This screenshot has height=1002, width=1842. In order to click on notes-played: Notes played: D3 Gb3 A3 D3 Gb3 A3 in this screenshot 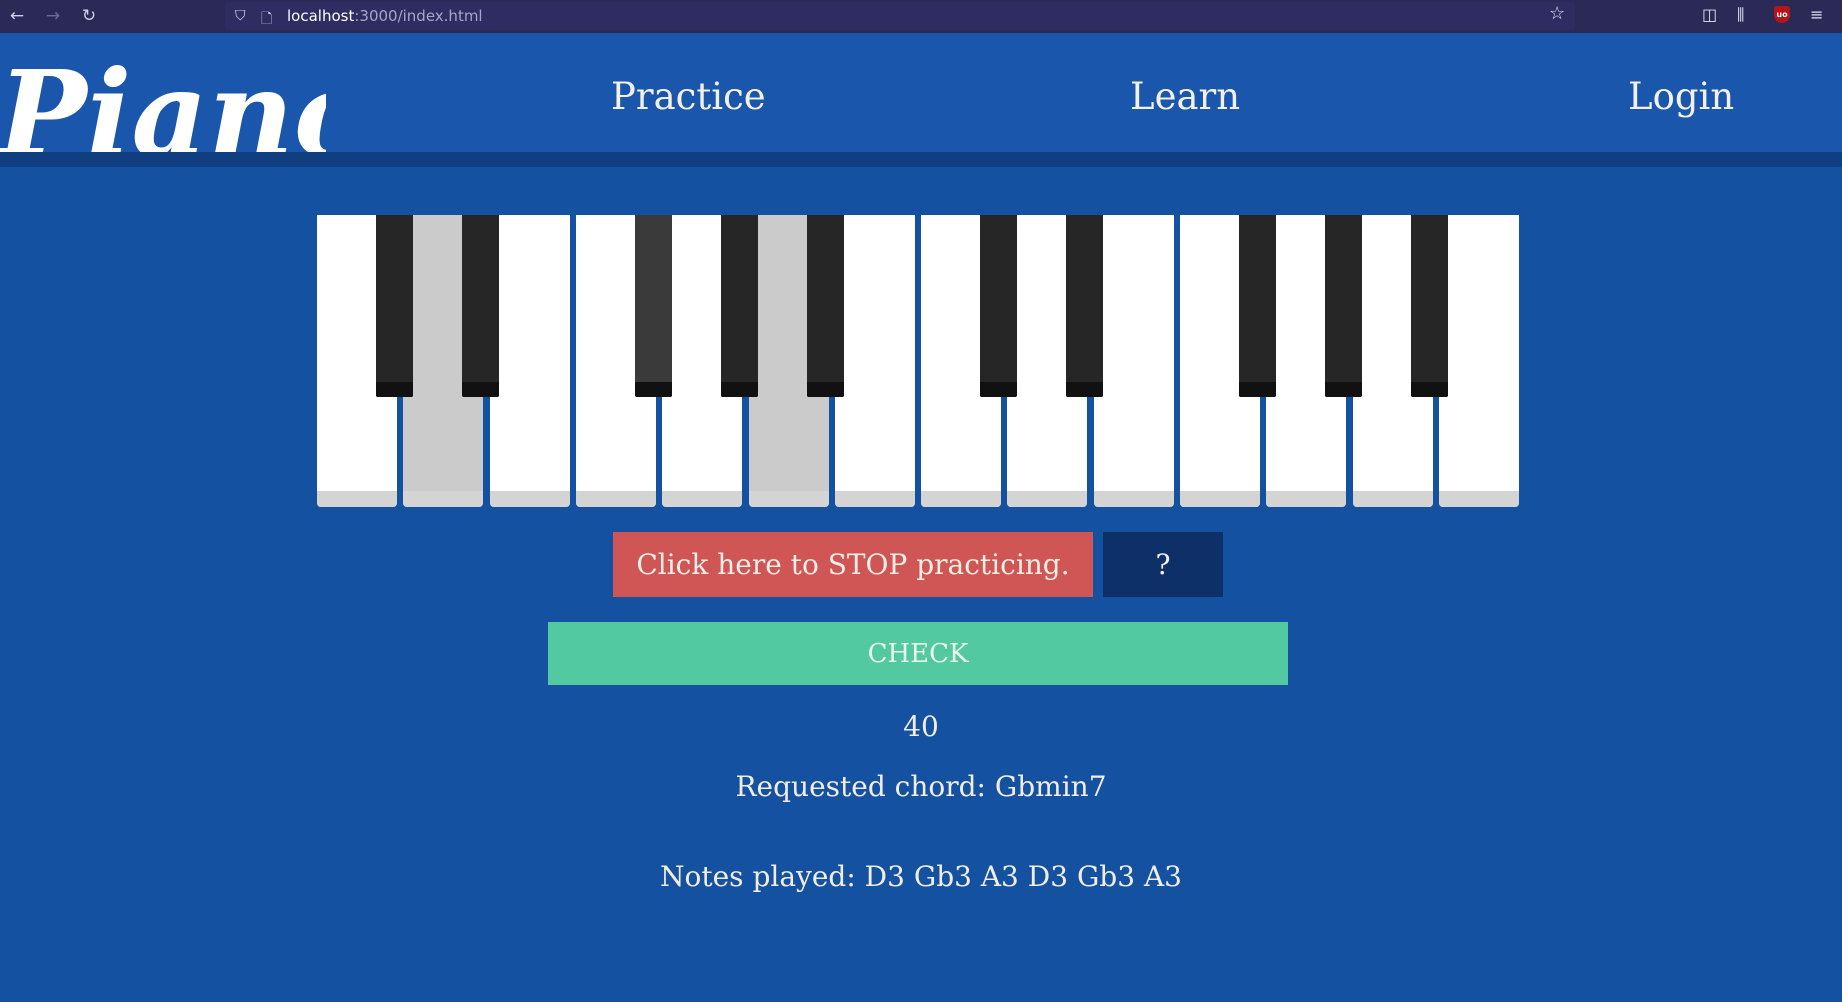, I will do `click(921, 876)`.